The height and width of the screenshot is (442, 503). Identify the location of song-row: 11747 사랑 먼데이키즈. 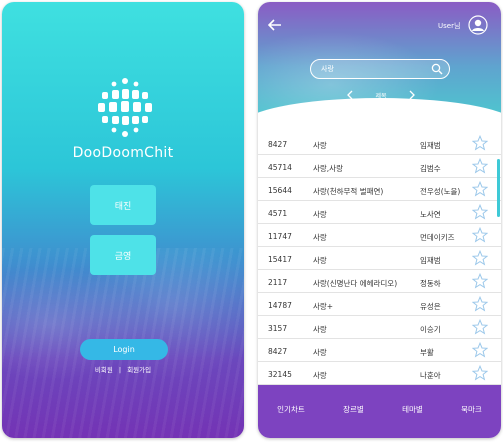
(379, 235).